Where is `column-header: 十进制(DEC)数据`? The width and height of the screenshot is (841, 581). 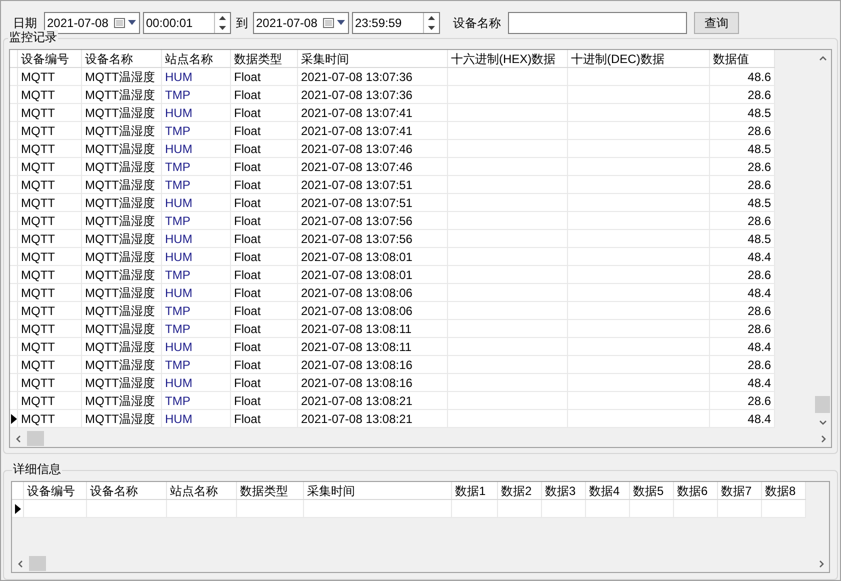
column-header: 十进制(DEC)数据 is located at coordinates (639, 58).